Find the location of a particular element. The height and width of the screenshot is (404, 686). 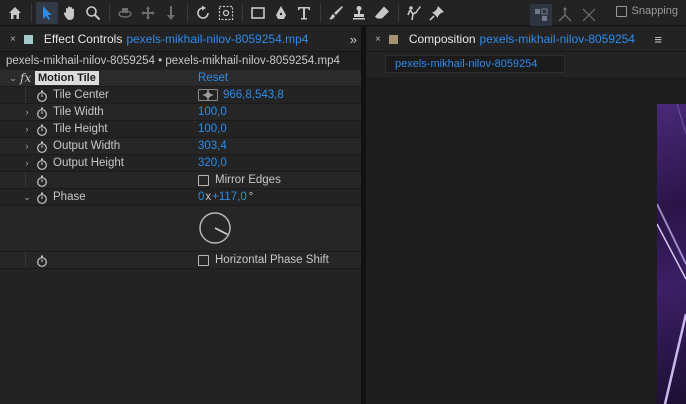

horizontal-phase-shift-checkbox is located at coordinates (203, 260).